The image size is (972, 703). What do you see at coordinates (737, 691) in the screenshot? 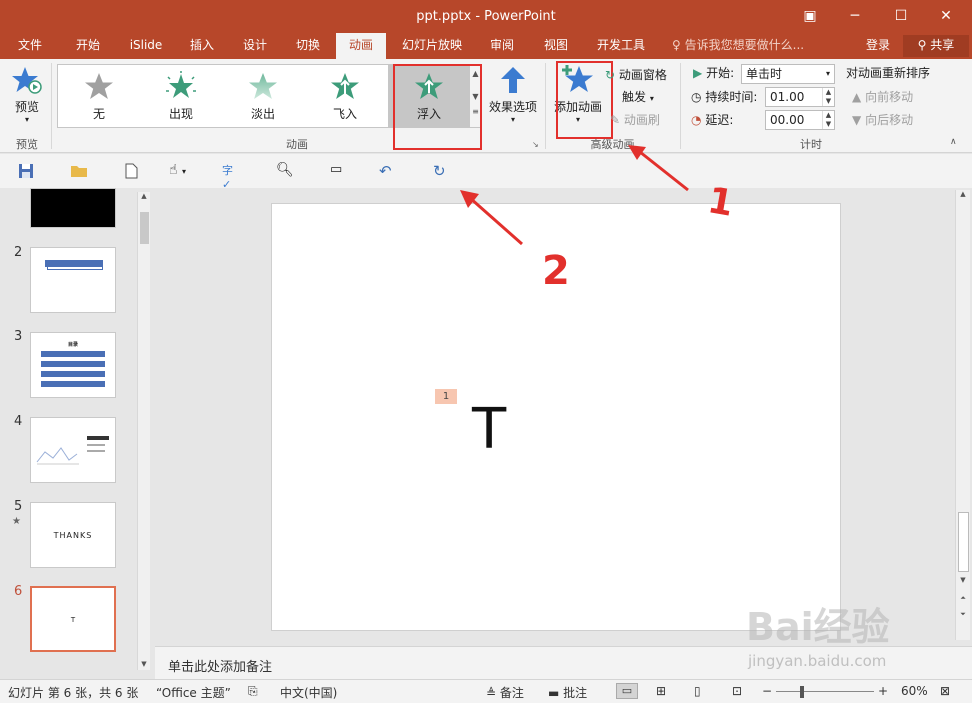
I see `slideshow-view-icon: ⊡` at bounding box center [737, 691].